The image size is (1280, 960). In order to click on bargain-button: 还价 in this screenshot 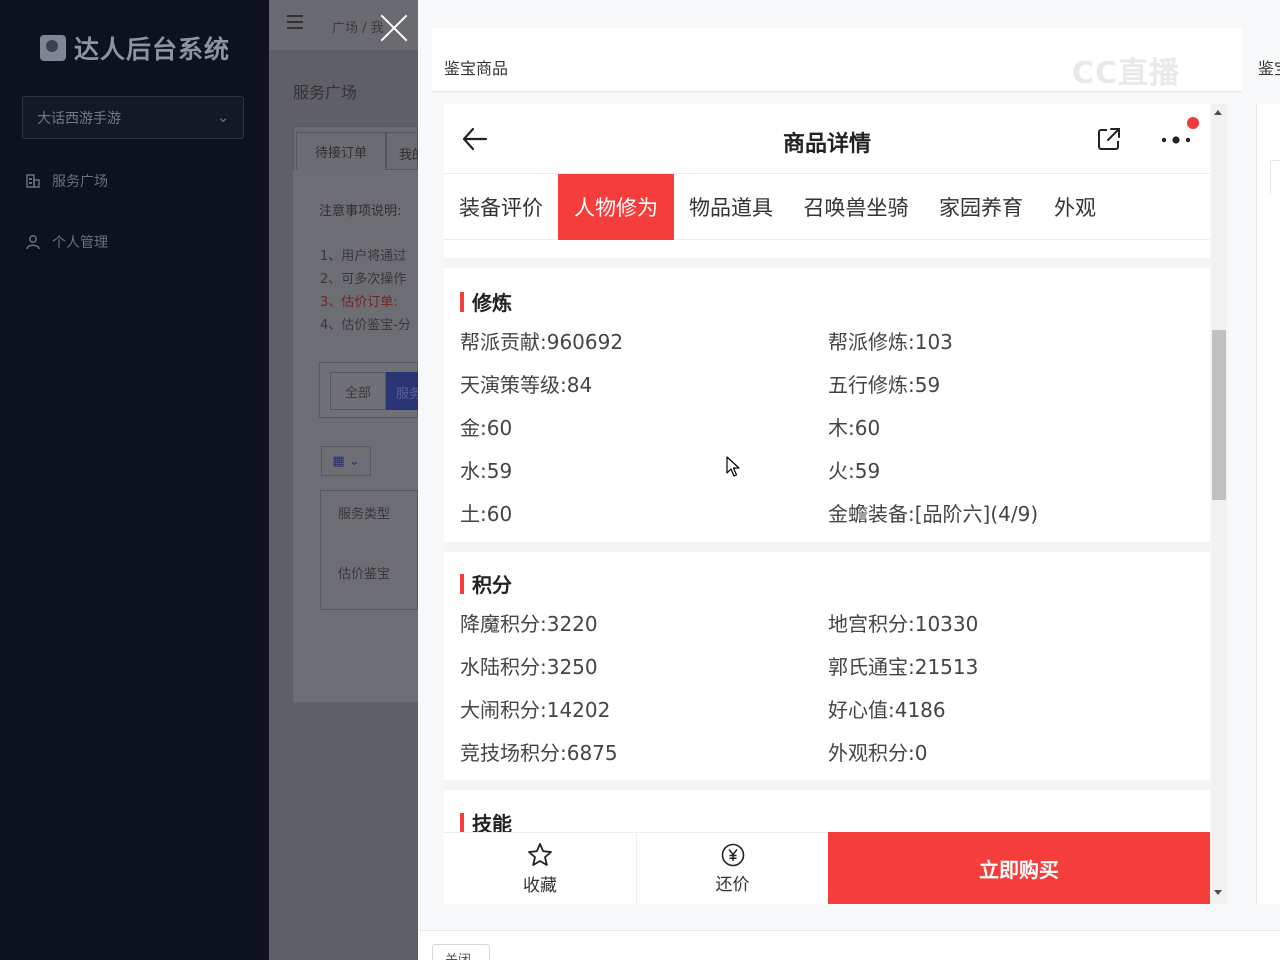, I will do `click(732, 868)`.